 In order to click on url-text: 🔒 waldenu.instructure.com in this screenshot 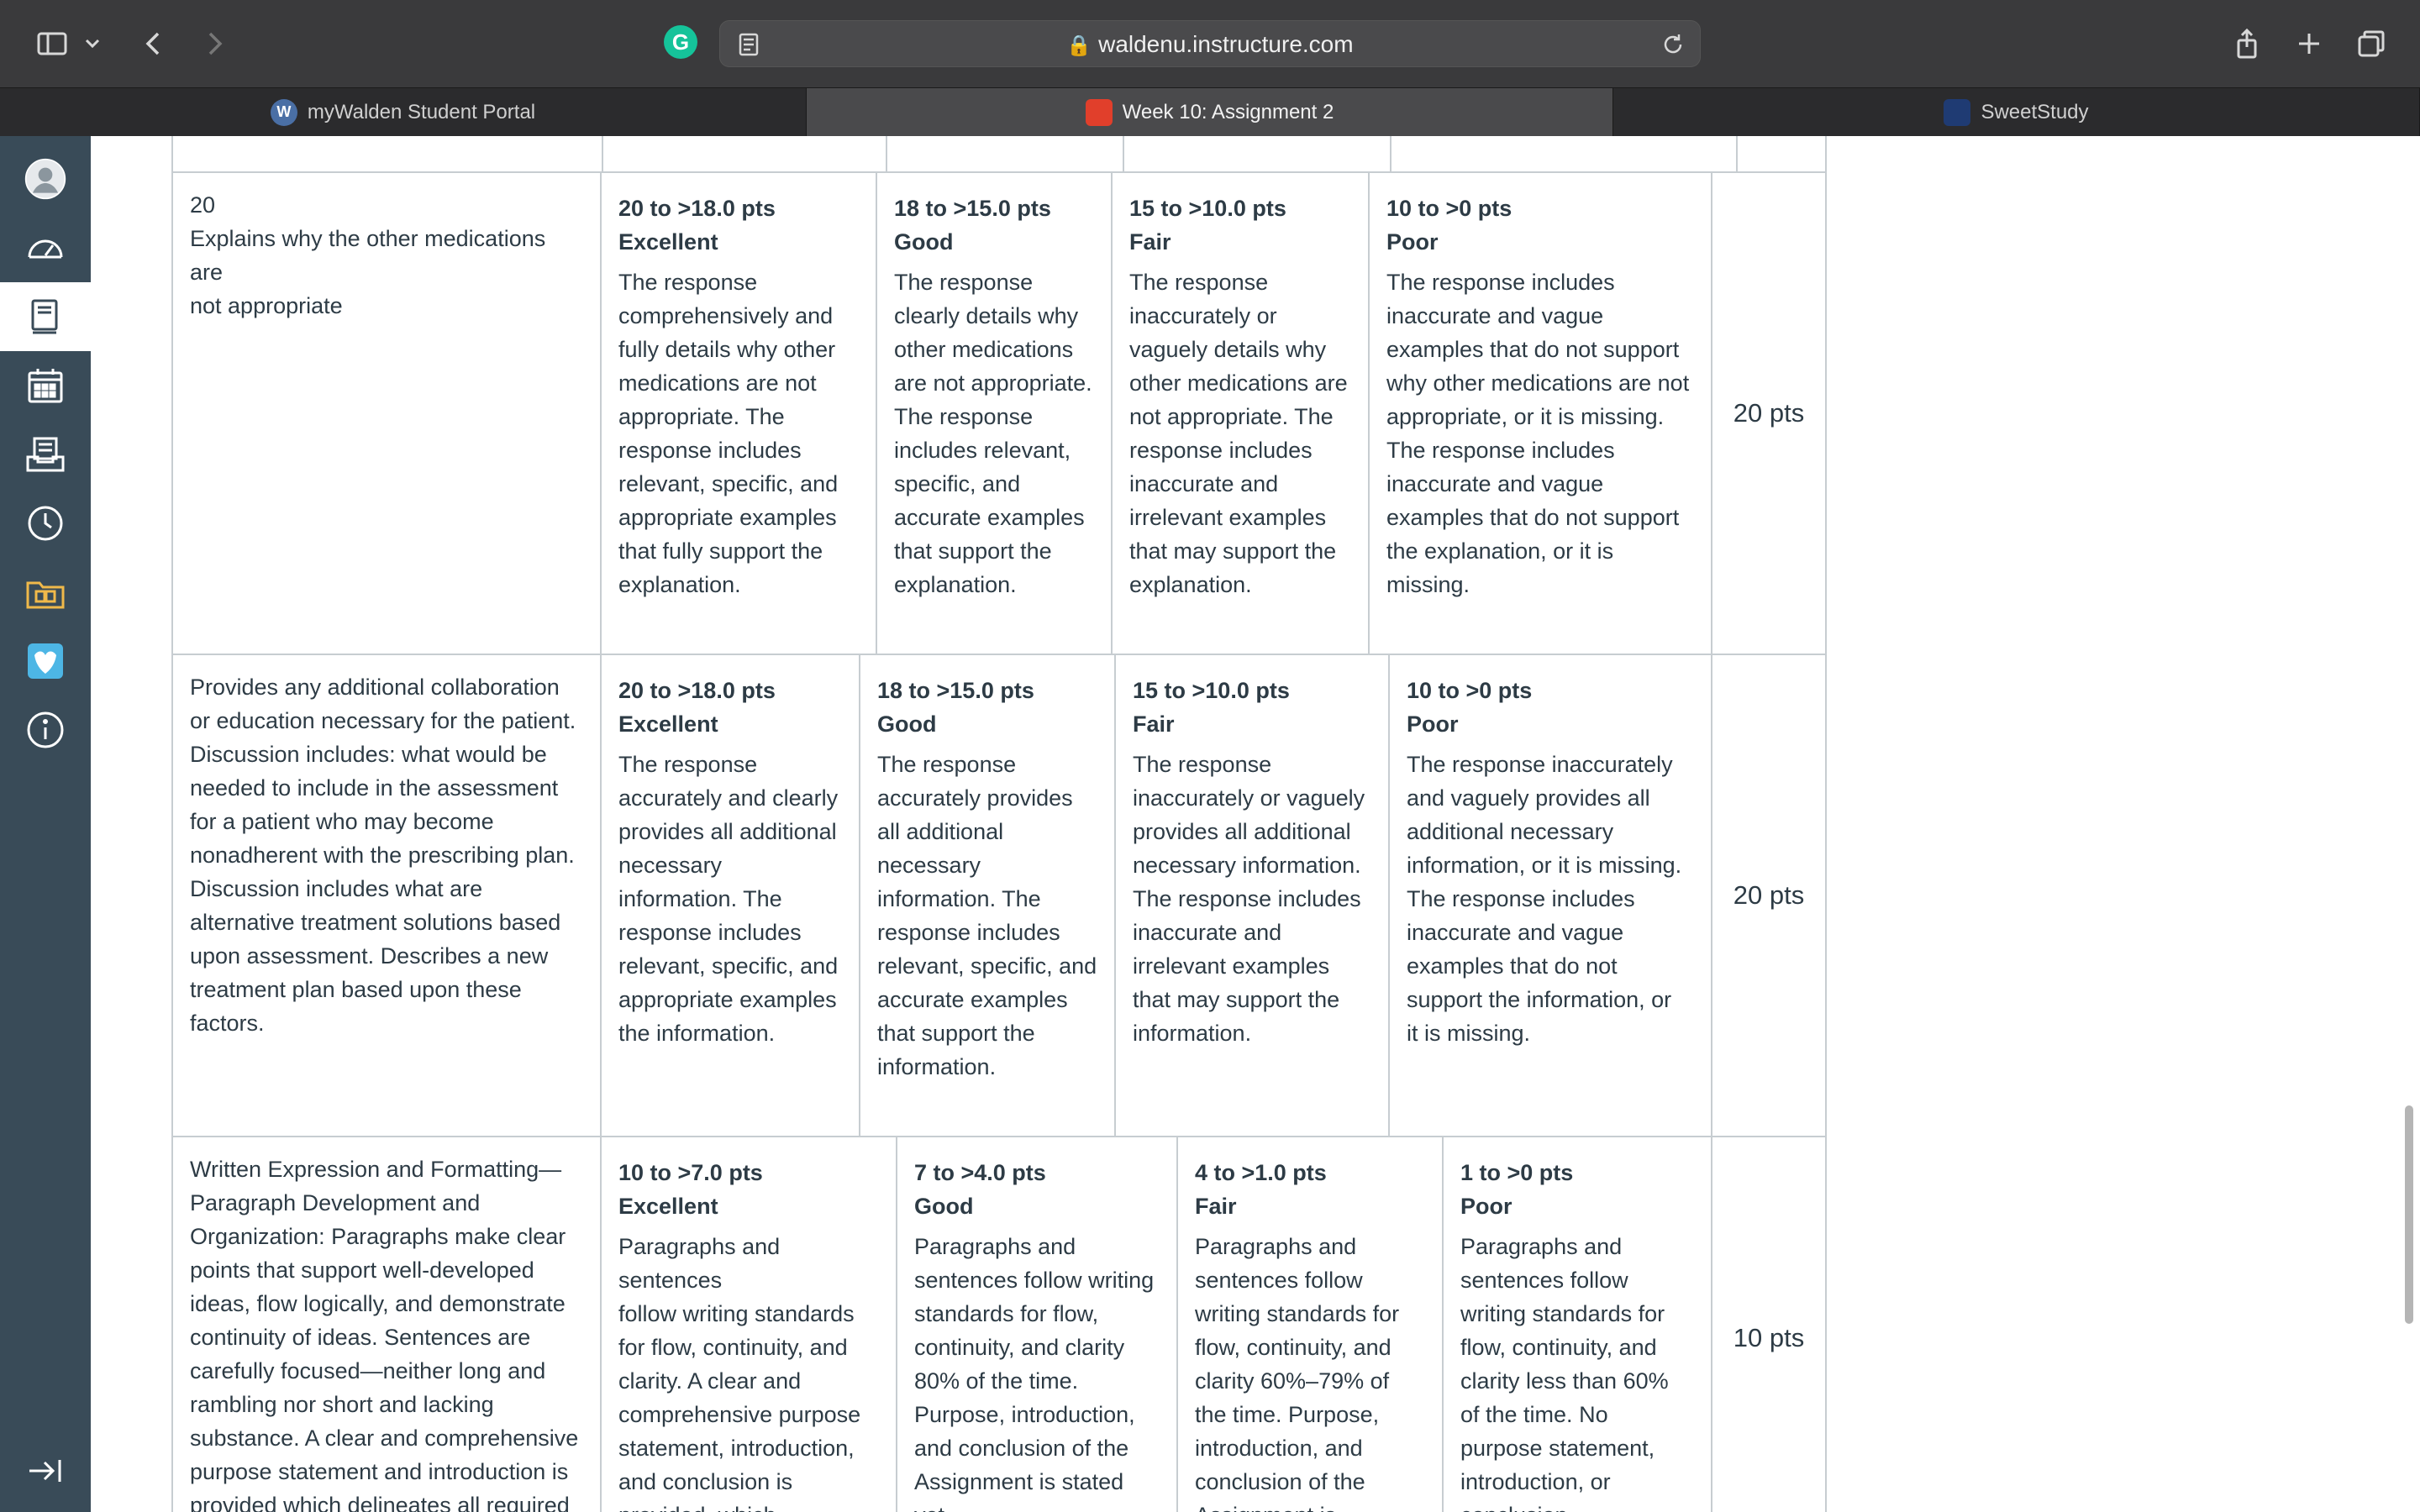, I will do `click(1210, 44)`.